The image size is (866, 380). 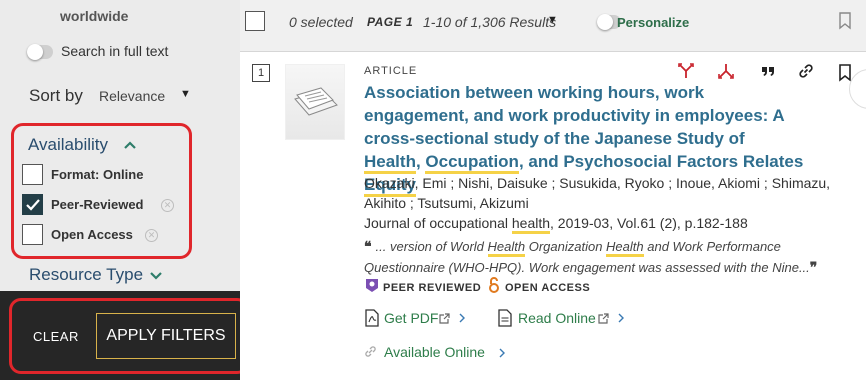 I want to click on availability-title: Availability, so click(x=68, y=145).